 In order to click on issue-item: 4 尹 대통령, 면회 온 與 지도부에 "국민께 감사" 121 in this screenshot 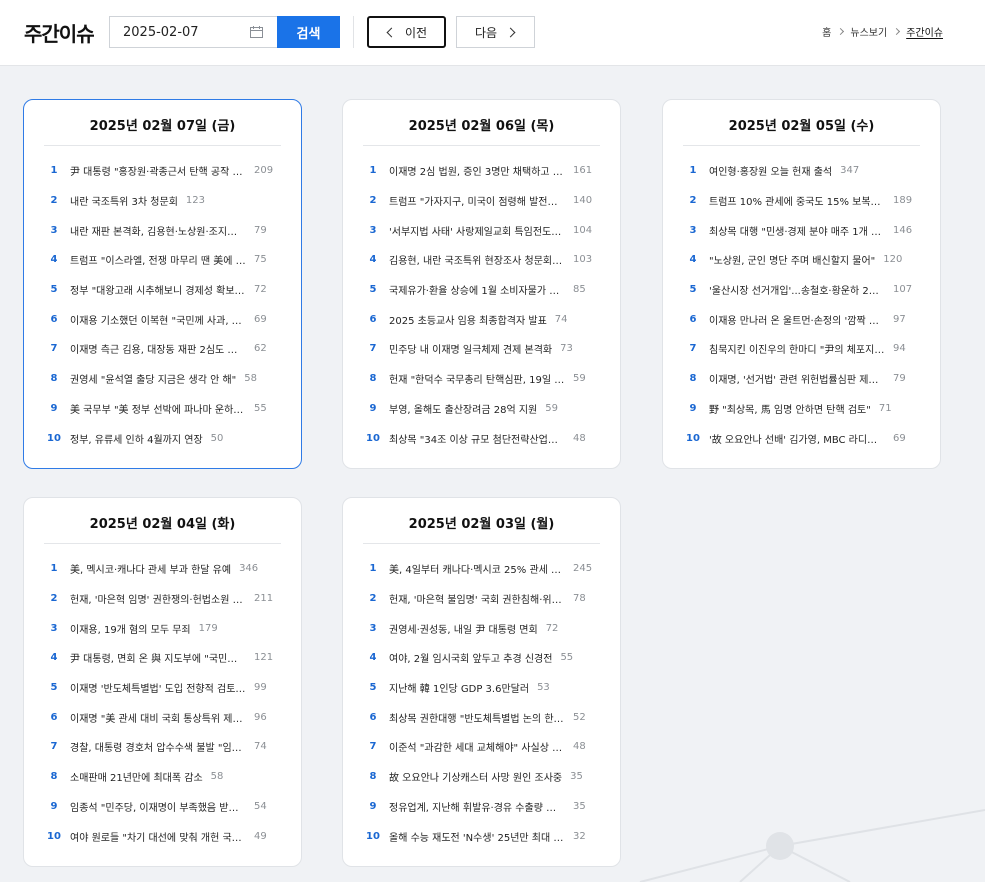, I will do `click(165, 658)`.